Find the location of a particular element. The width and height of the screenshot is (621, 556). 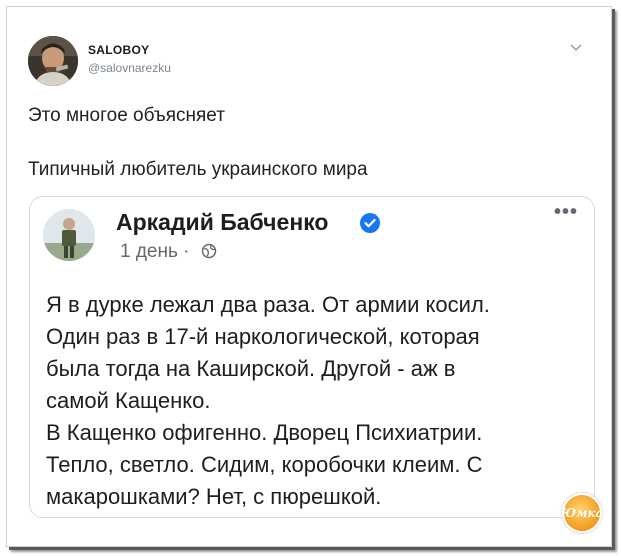

avatar is located at coordinates (53, 61).